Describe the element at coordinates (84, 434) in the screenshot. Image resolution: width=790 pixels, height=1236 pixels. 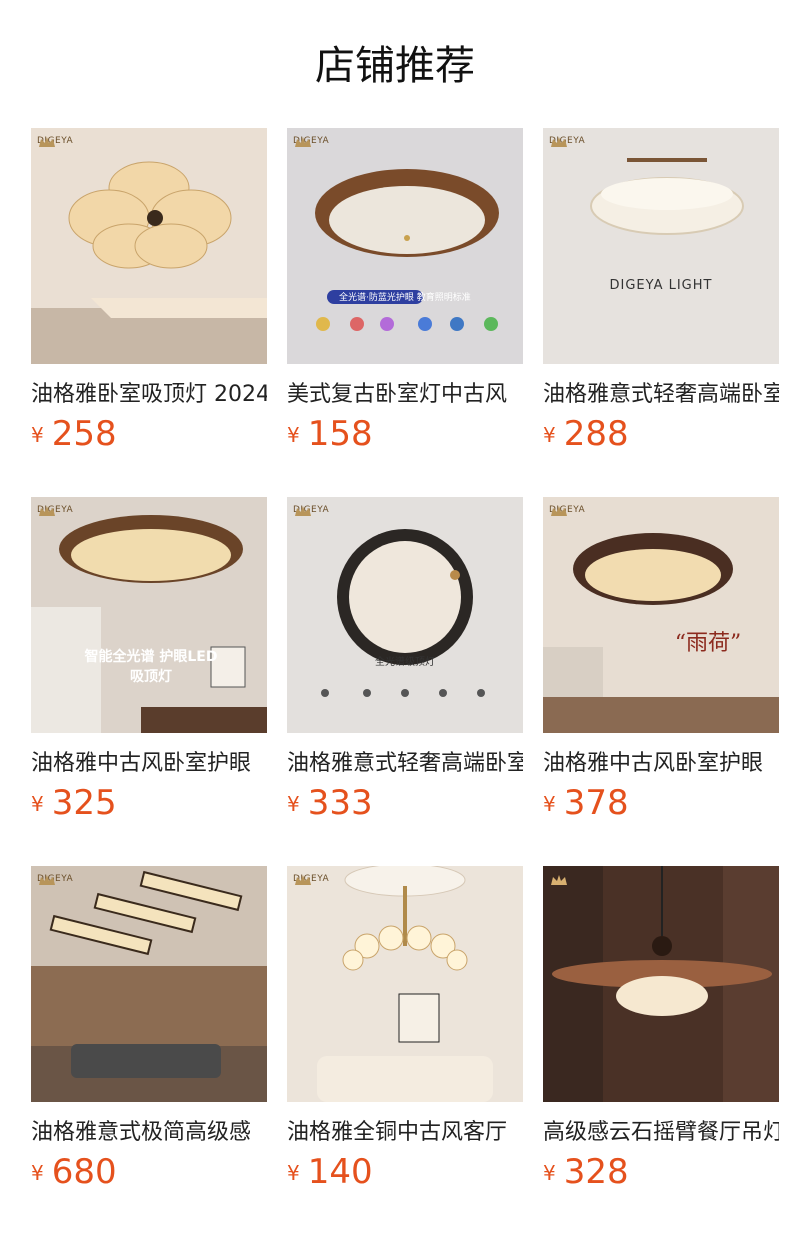
I see `price-value: 258` at that location.